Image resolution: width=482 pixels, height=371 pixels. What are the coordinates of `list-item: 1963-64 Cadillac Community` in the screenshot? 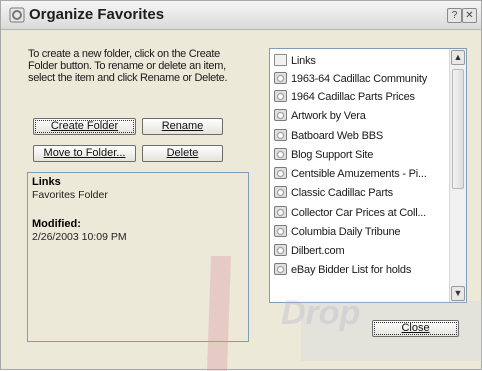 It's located at (362, 79).